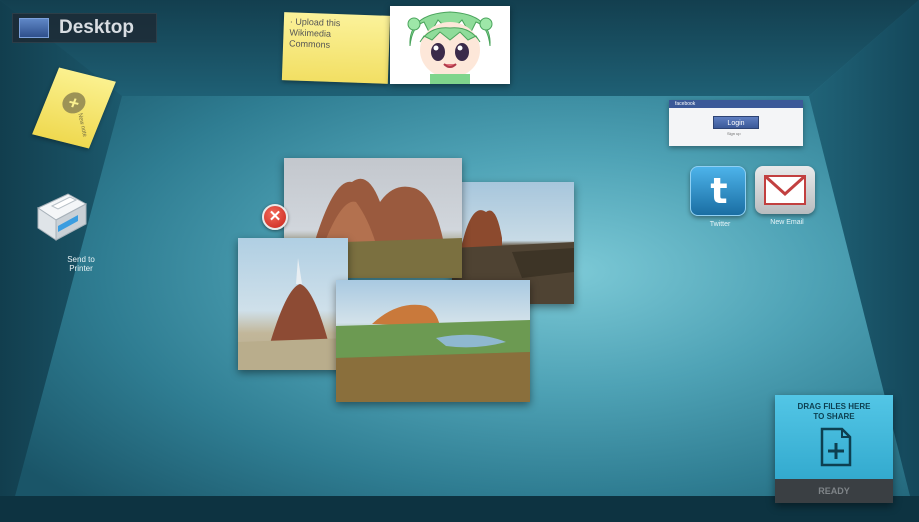 The height and width of the screenshot is (522, 919). I want to click on twitter-glyph: t, so click(719, 191).